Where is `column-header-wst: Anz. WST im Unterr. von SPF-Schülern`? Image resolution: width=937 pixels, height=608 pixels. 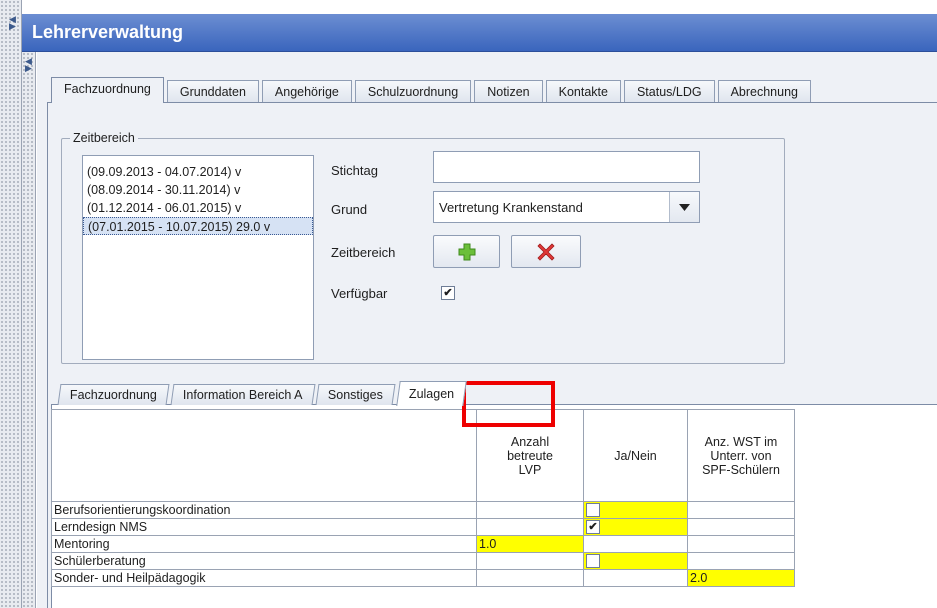 column-header-wst: Anz. WST im Unterr. von SPF-Schülern is located at coordinates (741, 455).